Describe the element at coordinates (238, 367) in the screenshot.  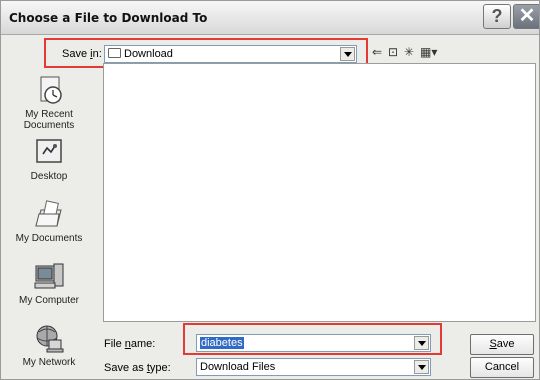
I see `save-as-type-value: Download Files` at that location.